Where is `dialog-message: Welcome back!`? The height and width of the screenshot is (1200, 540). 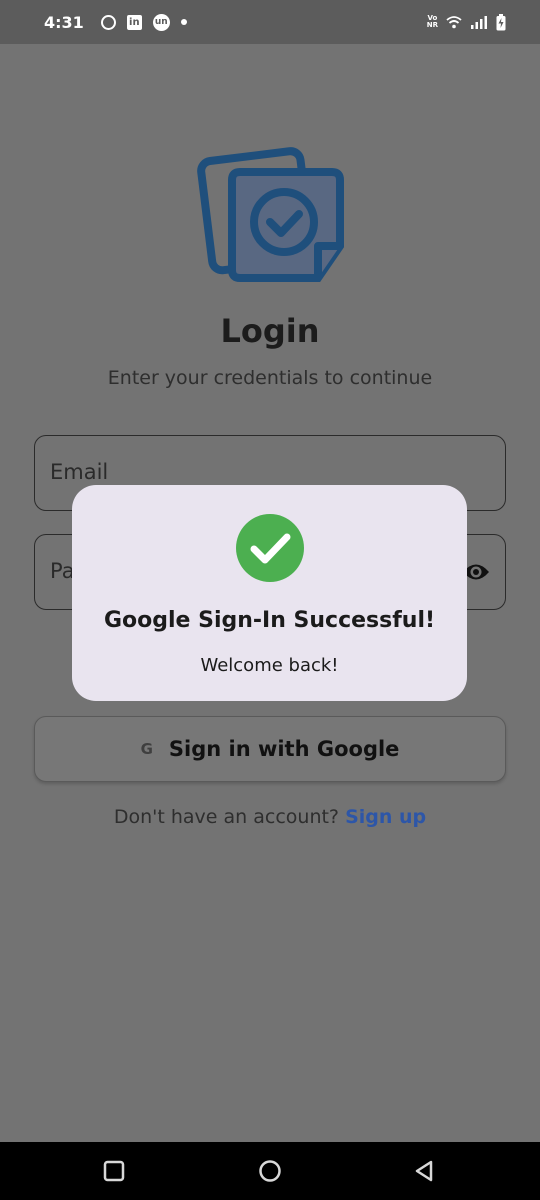 dialog-message: Welcome back! is located at coordinates (269, 665).